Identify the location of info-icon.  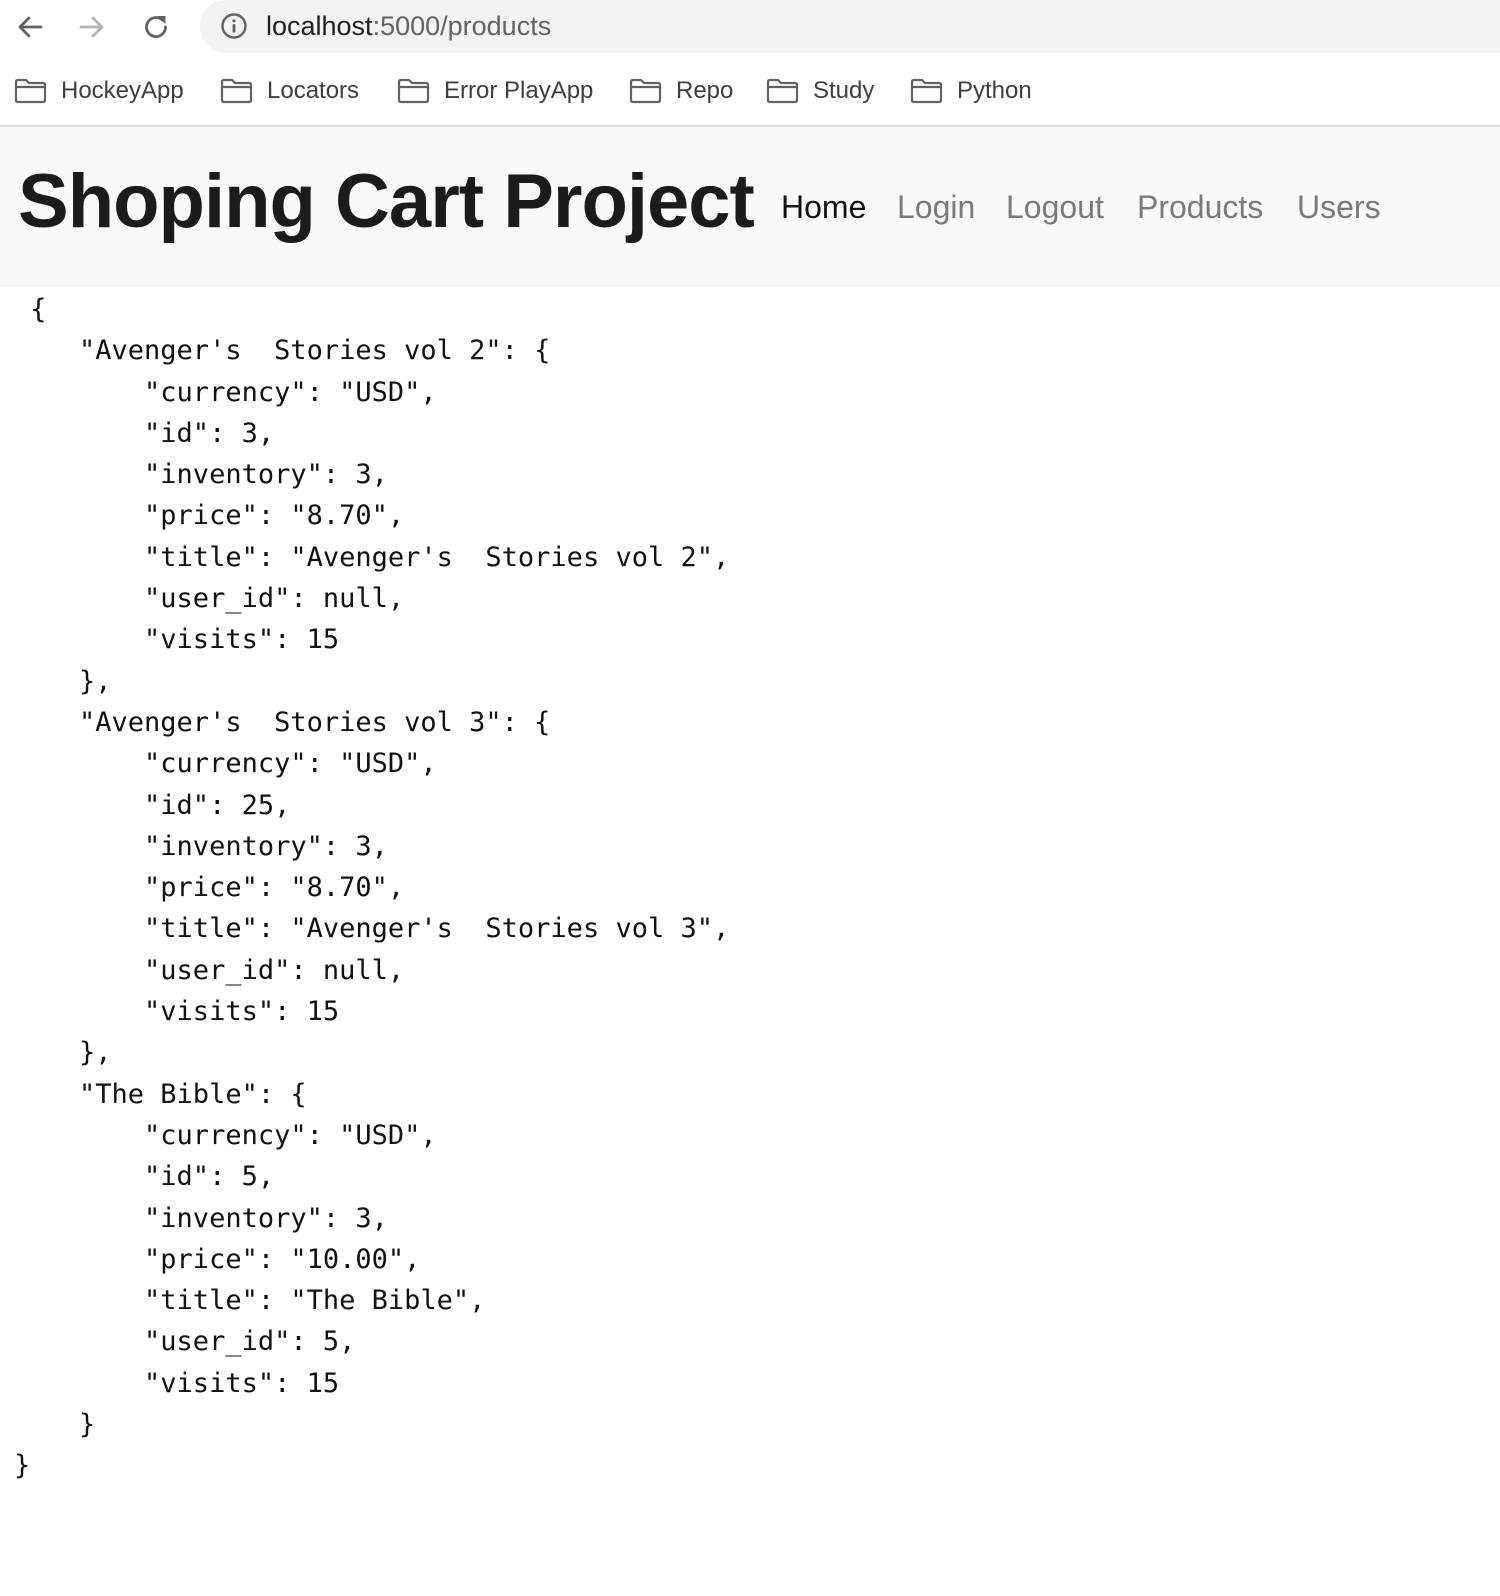
(234, 26).